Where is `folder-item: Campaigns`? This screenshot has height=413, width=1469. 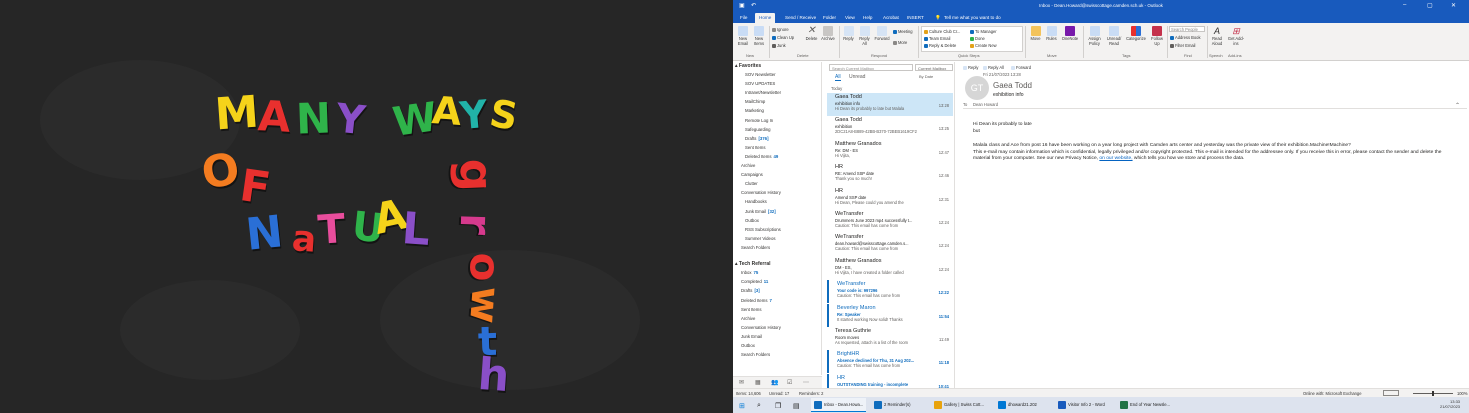 folder-item: Campaigns is located at coordinates (752, 174).